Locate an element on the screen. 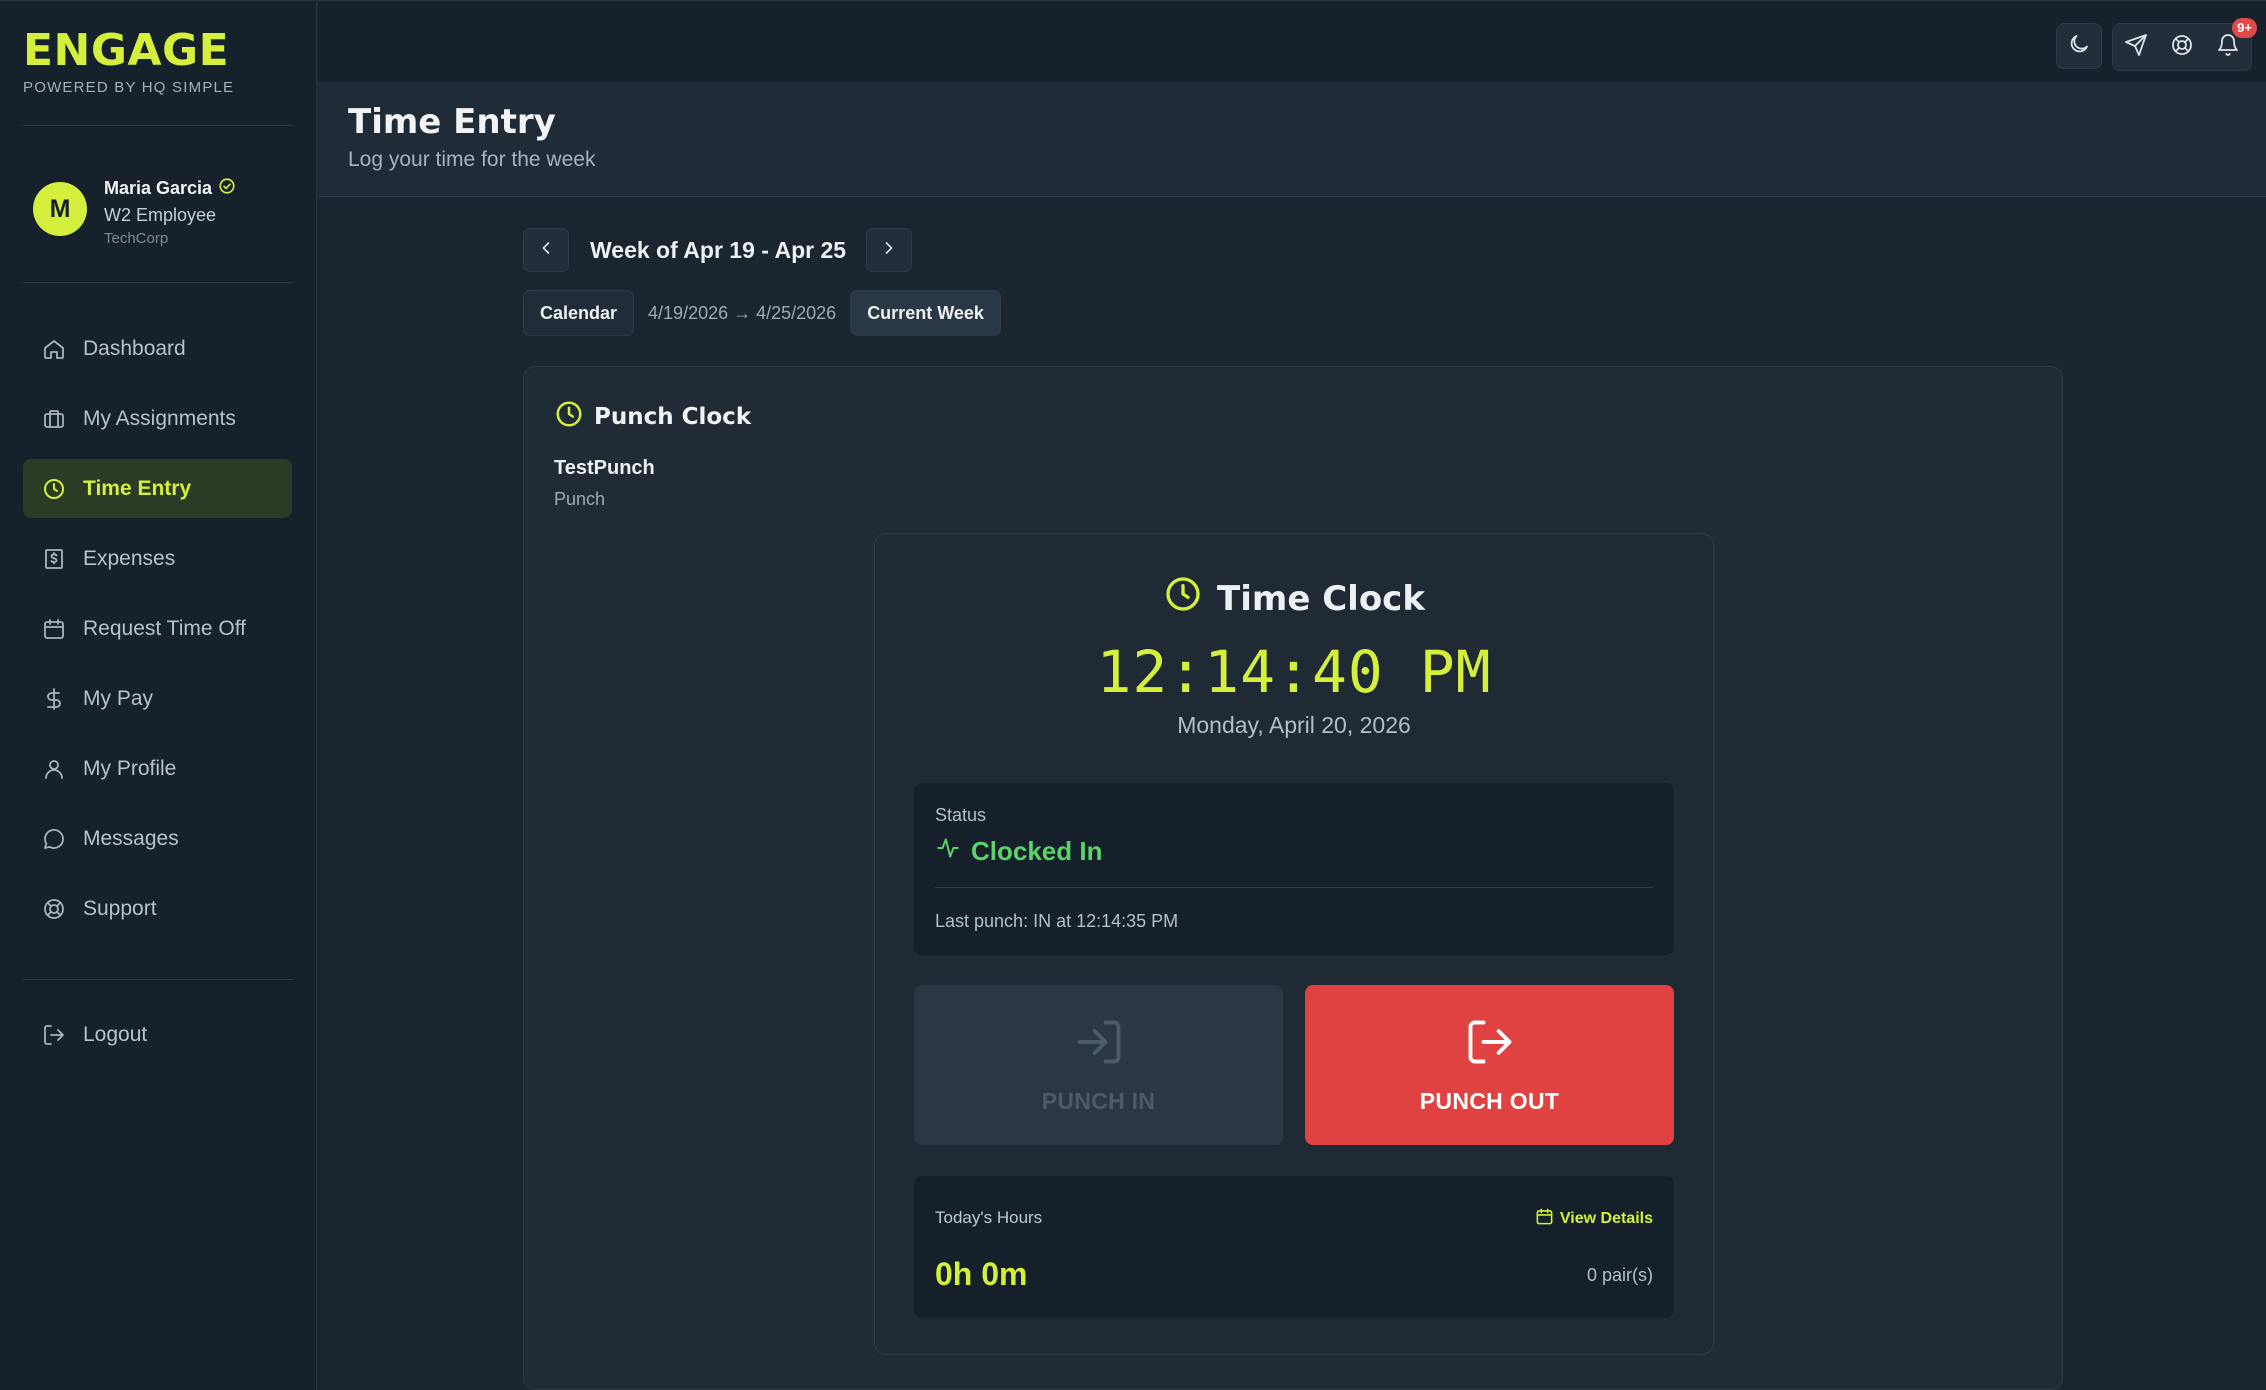 The width and height of the screenshot is (2266, 1390). job-type: Punch is located at coordinates (580, 499).